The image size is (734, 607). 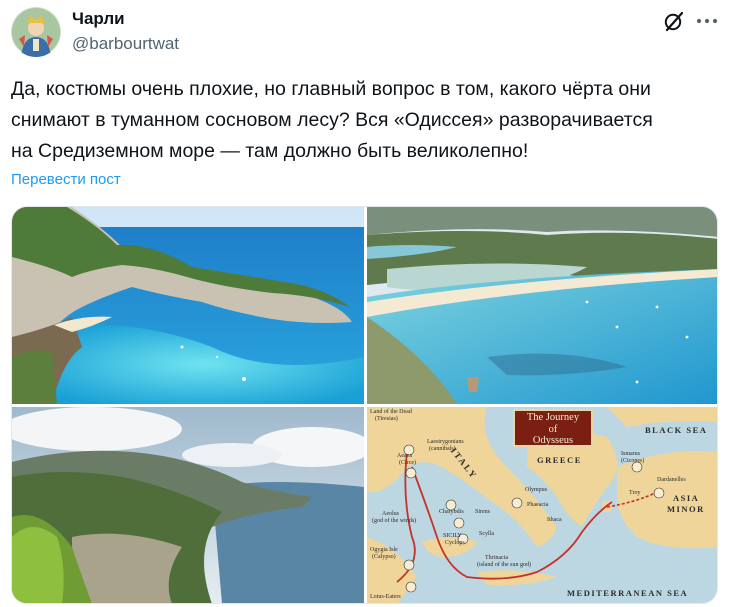 What do you see at coordinates (707, 21) in the screenshot?
I see `more-dots-icon` at bounding box center [707, 21].